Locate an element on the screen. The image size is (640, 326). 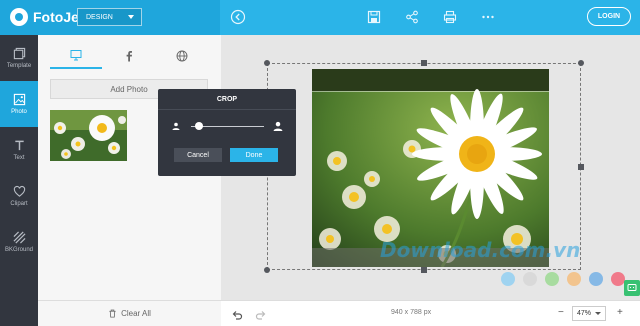
rail-item-label: Text is located at coordinates (19, 158).